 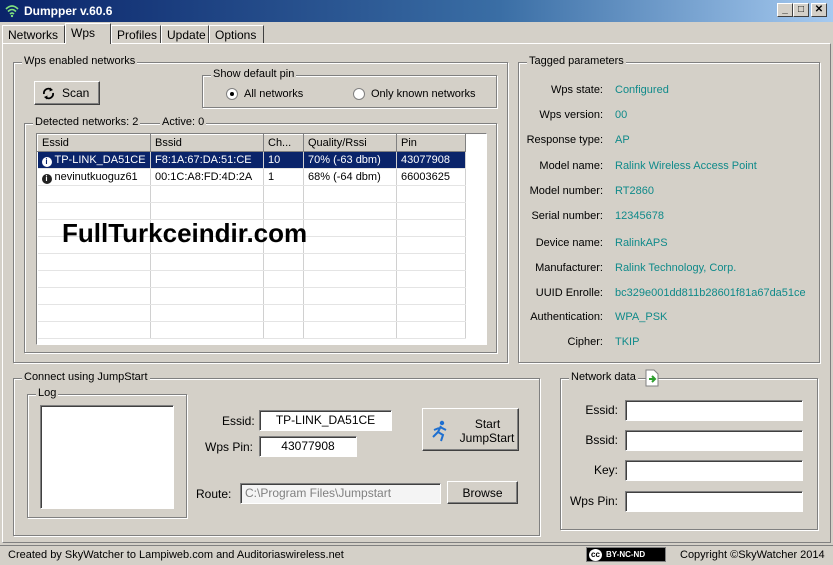 What do you see at coordinates (601, 440) in the screenshot?
I see `nd-bssid-label: Bssid:` at bounding box center [601, 440].